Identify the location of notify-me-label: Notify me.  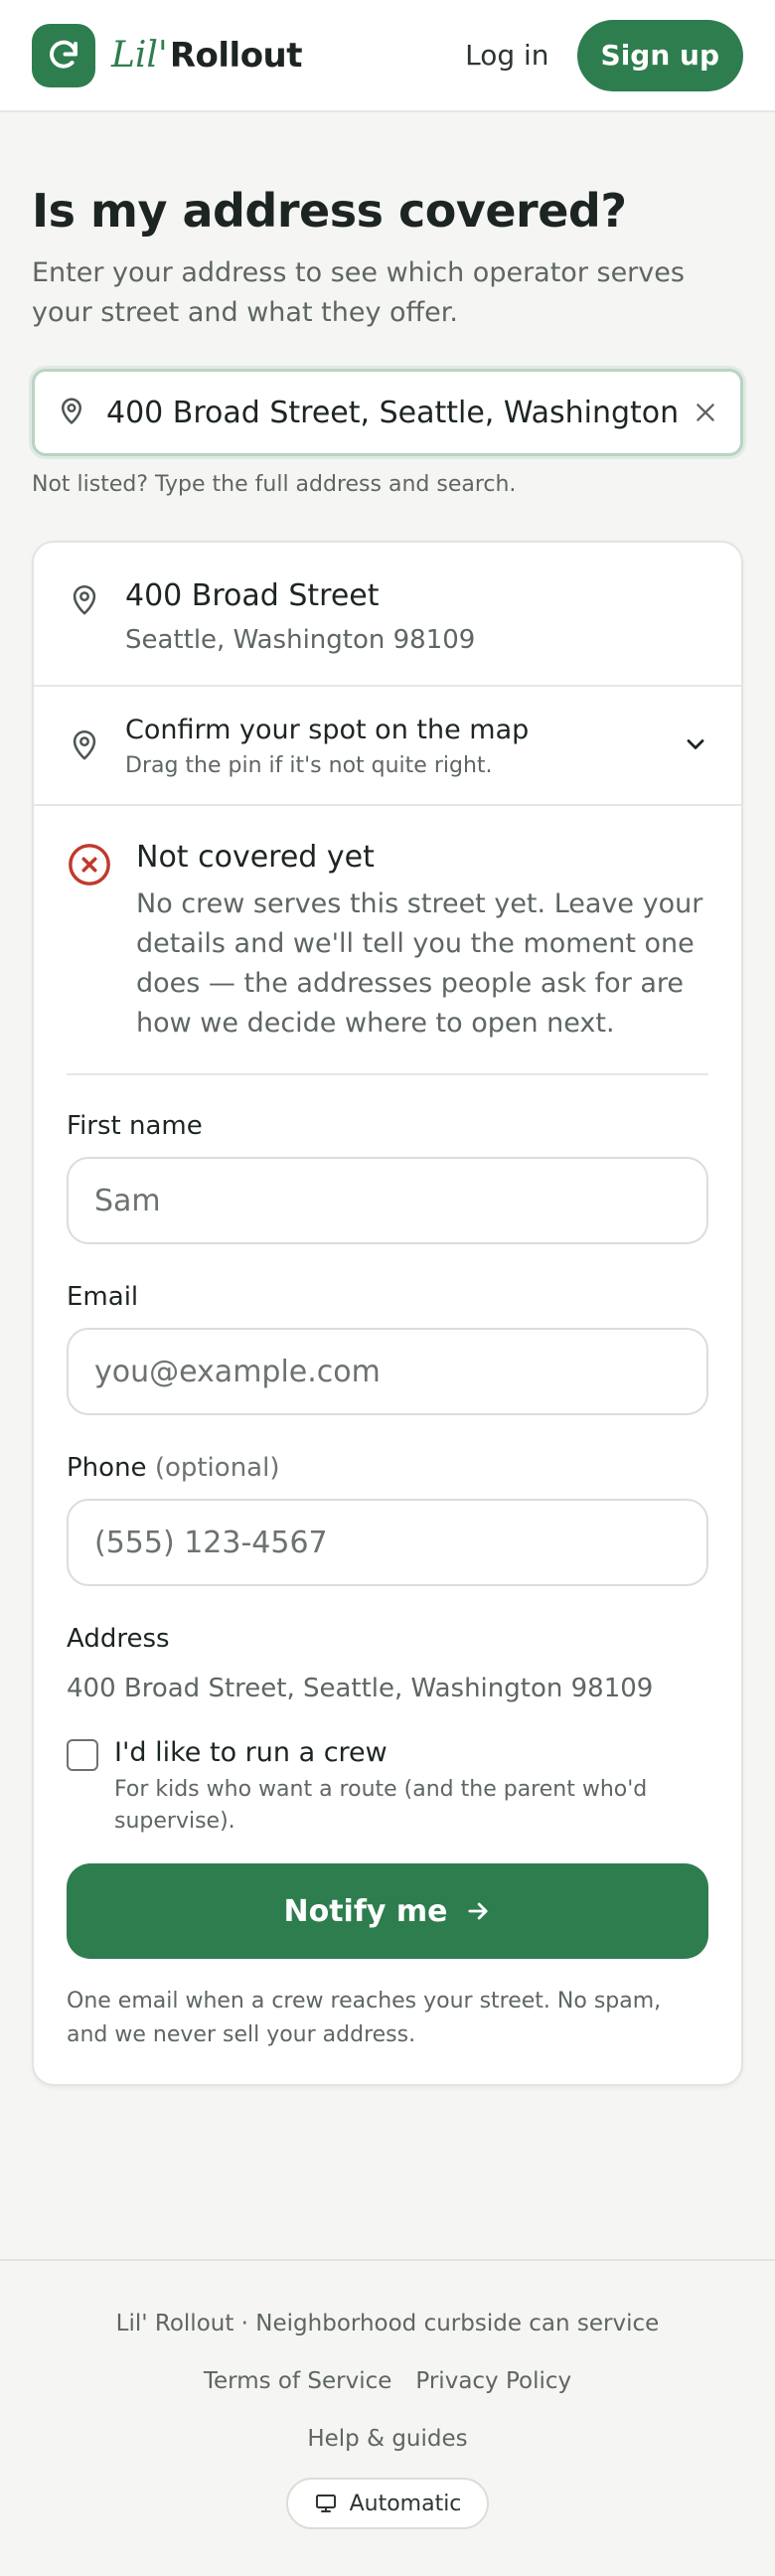
(365, 1911).